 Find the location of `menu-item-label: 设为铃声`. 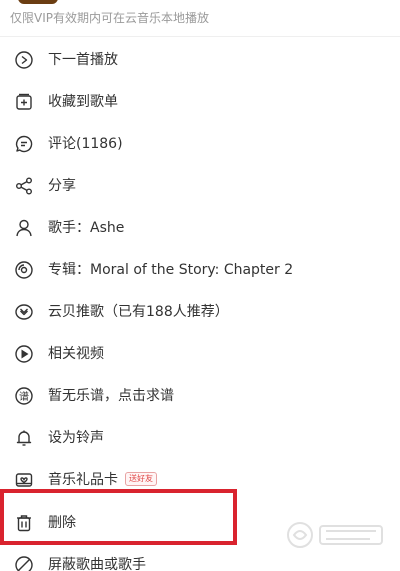

menu-item-label: 设为铃声 is located at coordinates (76, 438).